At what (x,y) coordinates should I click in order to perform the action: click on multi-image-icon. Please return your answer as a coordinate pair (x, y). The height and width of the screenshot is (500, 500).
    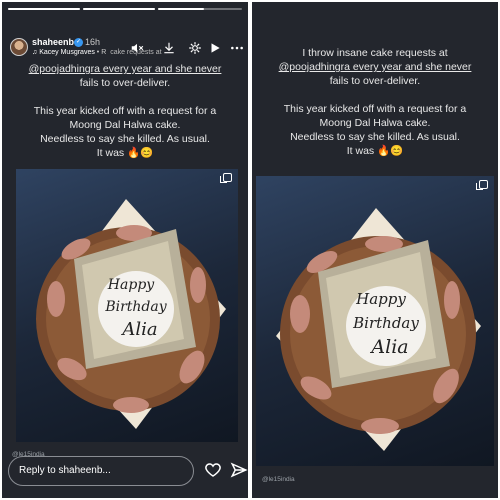
    Looking at the image, I should click on (226, 178).